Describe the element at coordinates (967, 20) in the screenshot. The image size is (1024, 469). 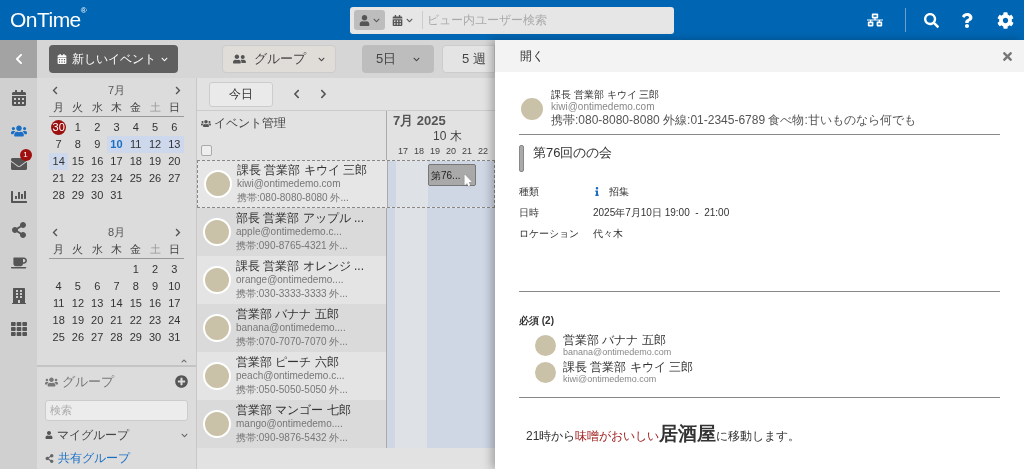
I see `help-icon` at that location.